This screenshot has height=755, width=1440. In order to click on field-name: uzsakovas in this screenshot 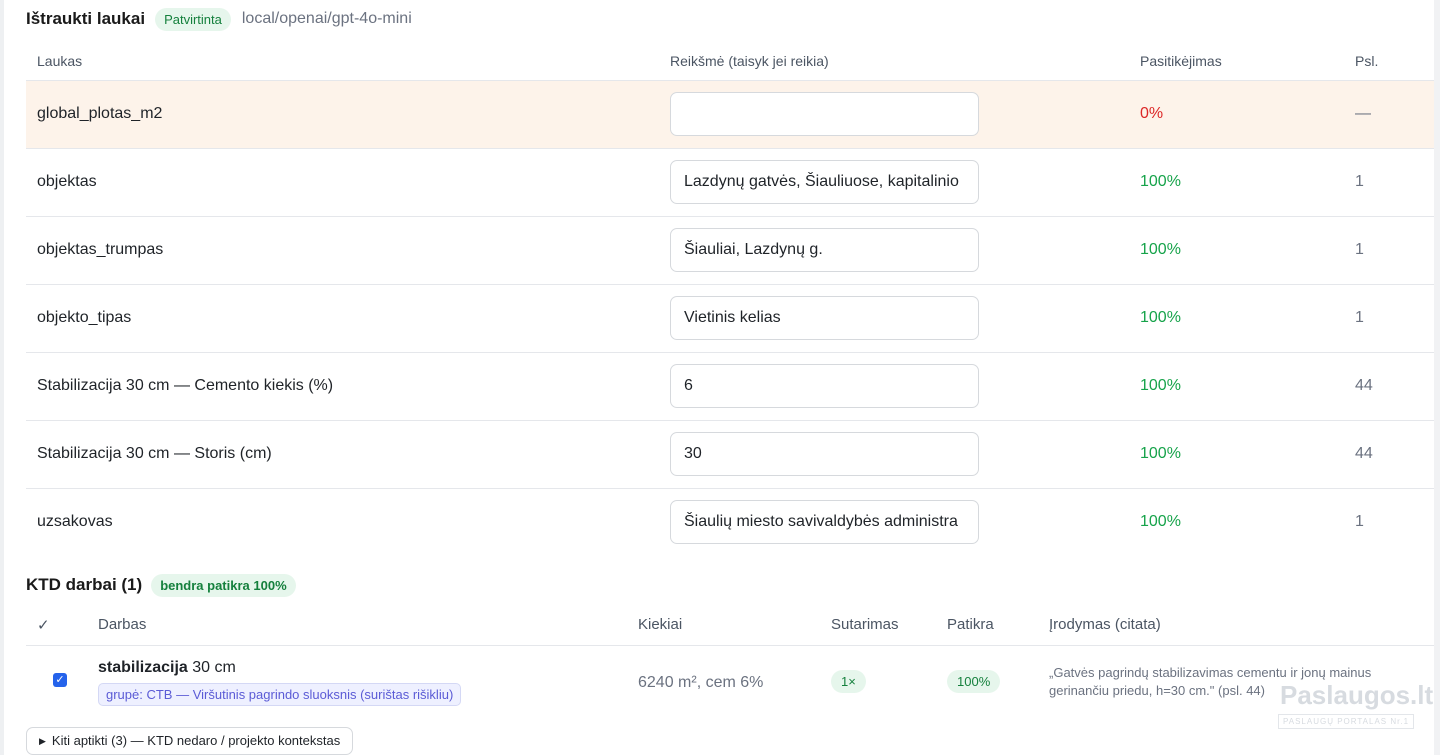, I will do `click(75, 521)`.